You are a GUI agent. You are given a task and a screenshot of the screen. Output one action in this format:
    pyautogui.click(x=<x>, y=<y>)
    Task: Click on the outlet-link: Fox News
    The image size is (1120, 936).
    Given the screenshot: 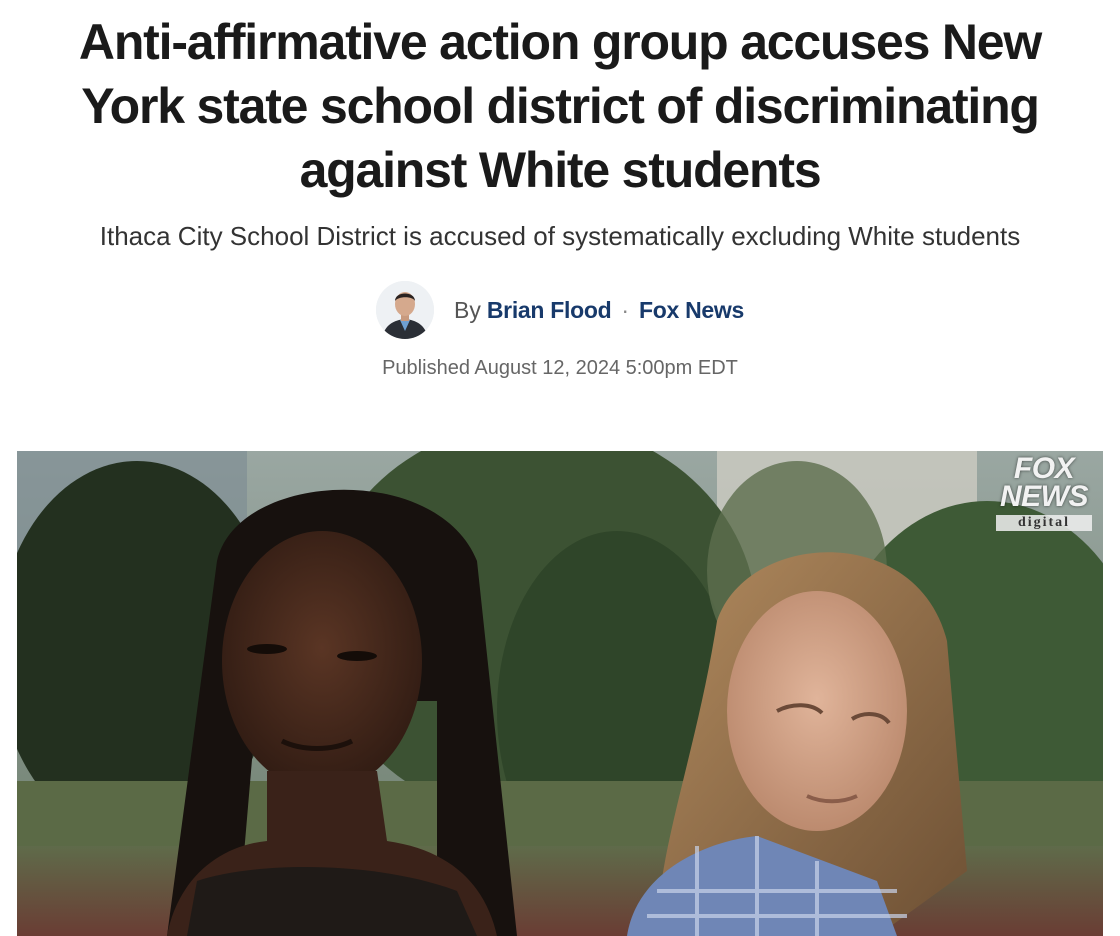 What is the action you would take?
    pyautogui.click(x=691, y=310)
    